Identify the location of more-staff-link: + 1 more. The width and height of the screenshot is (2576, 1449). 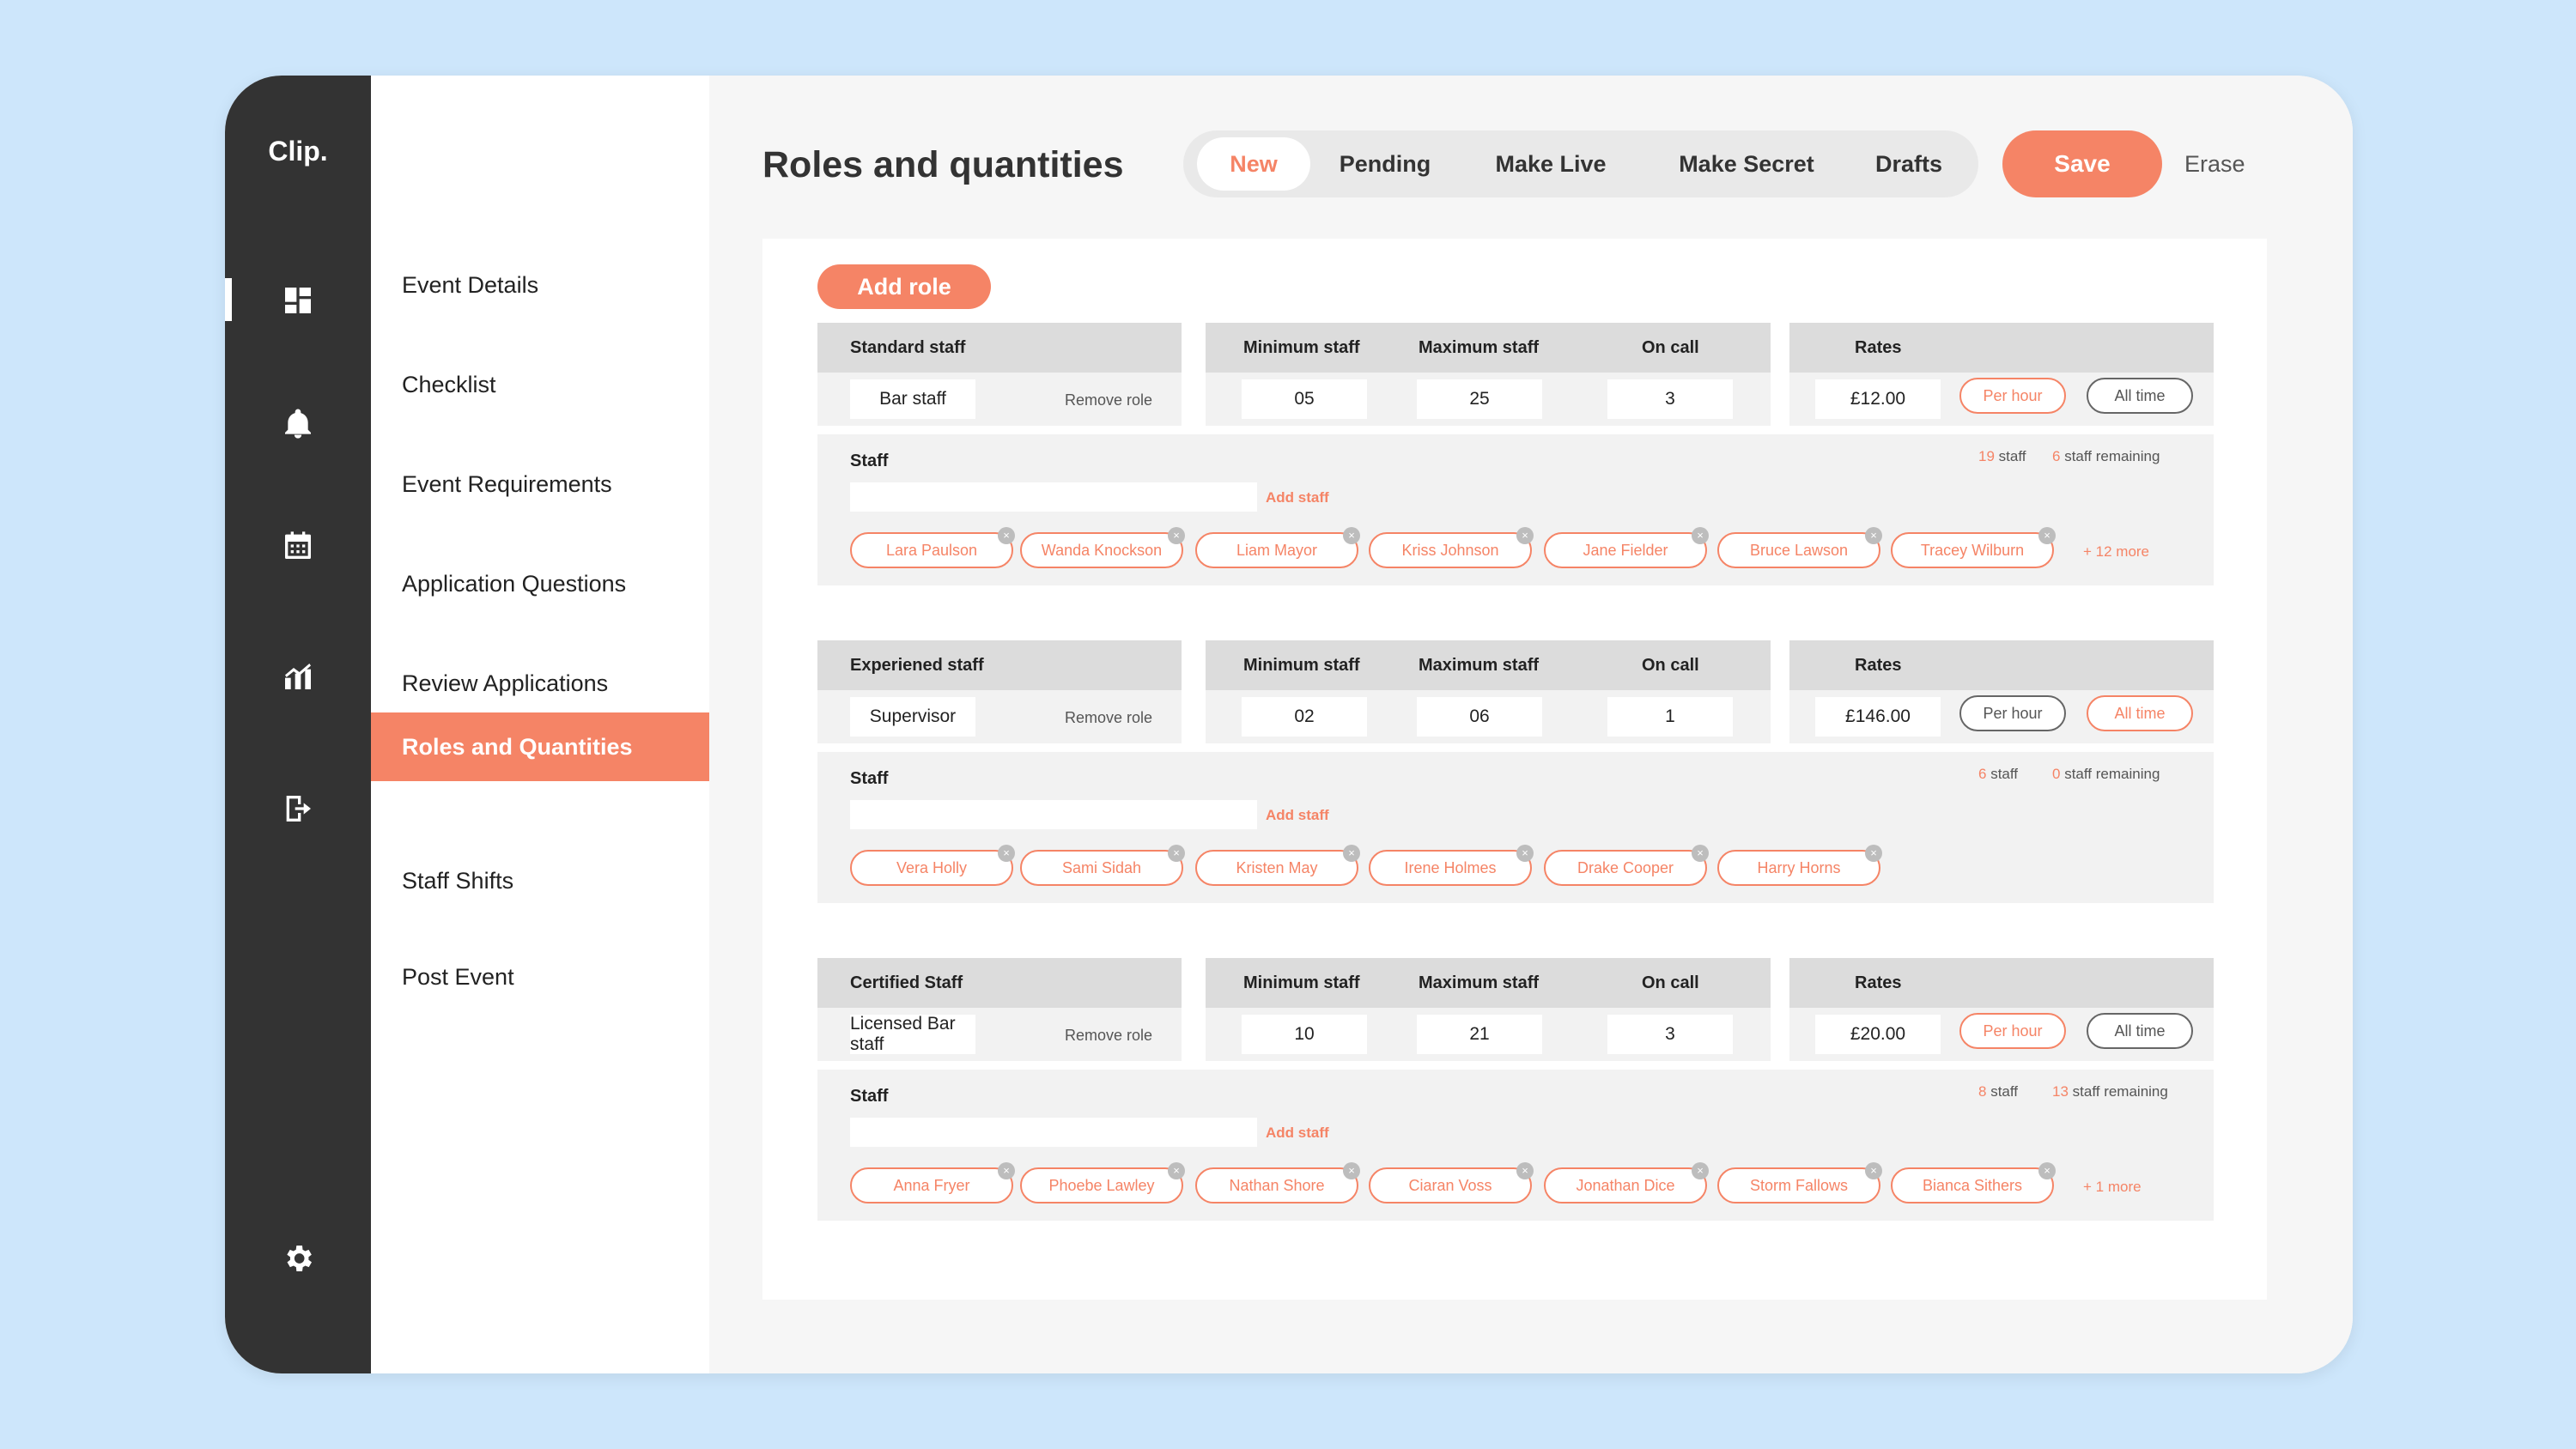
(2112, 1187).